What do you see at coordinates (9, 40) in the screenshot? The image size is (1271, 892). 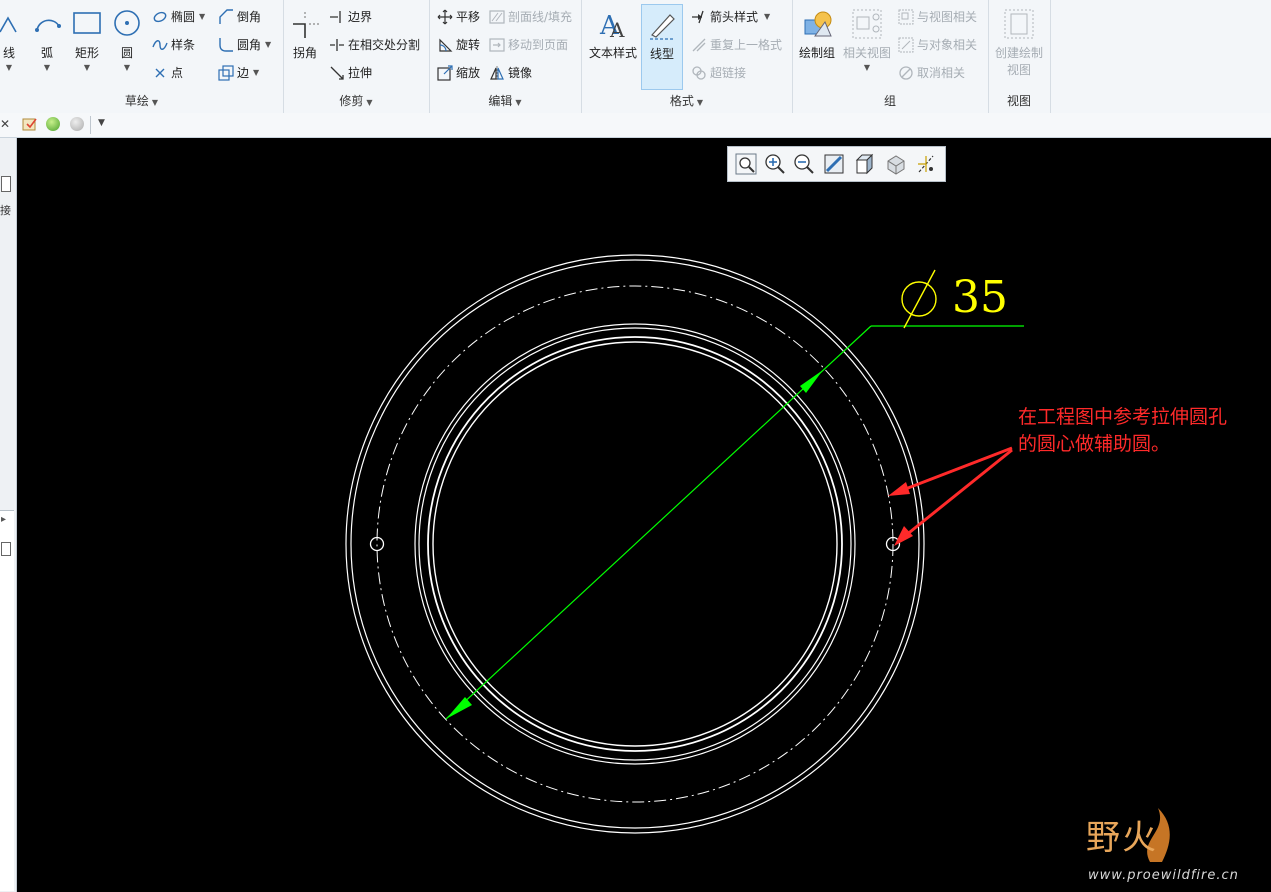 I see `line-button: 线 ▼` at bounding box center [9, 40].